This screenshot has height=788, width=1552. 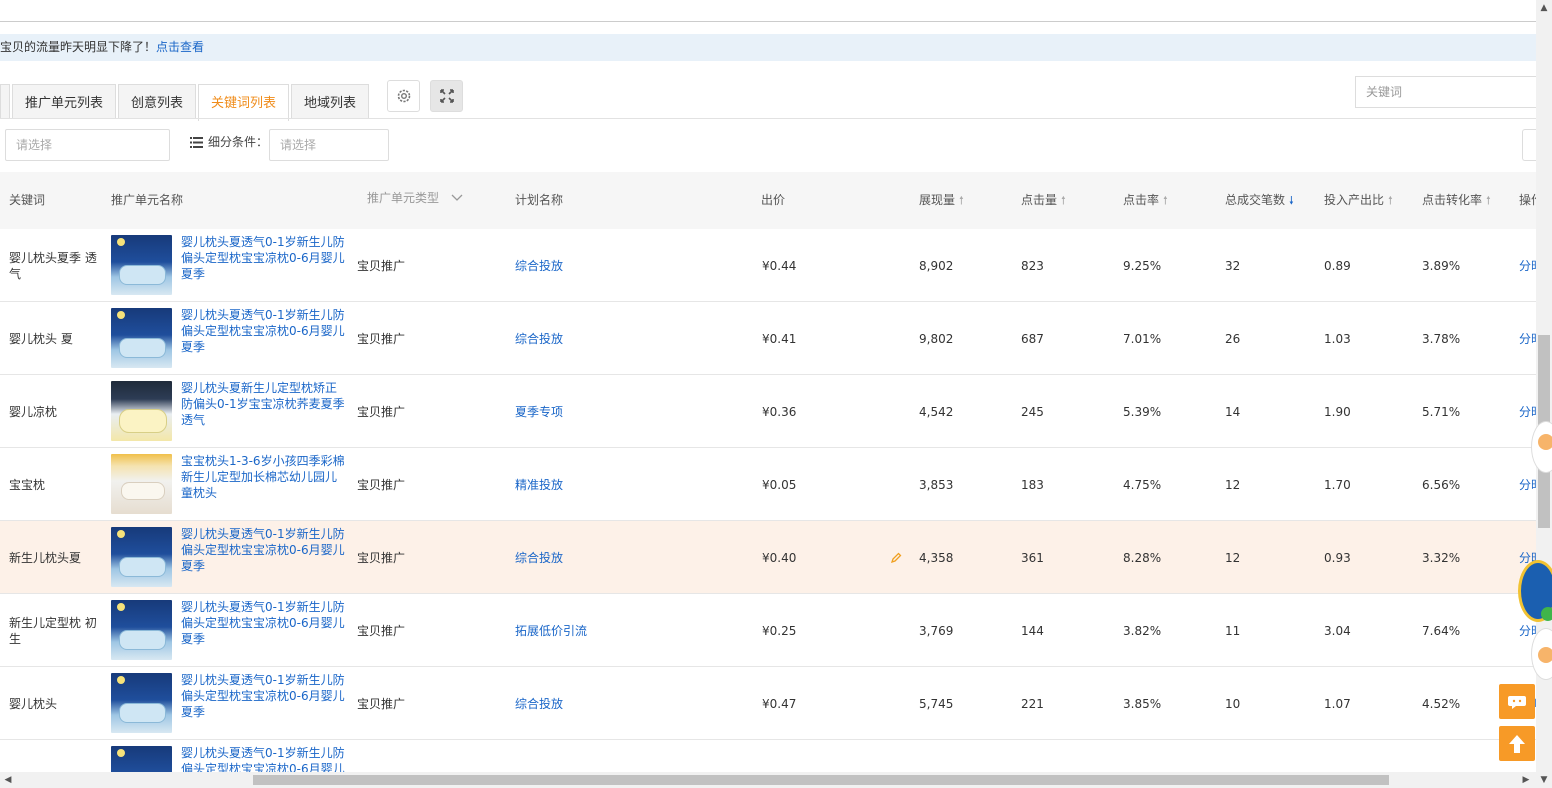 I want to click on cell-cvr: 3.78%, so click(x=1441, y=338).